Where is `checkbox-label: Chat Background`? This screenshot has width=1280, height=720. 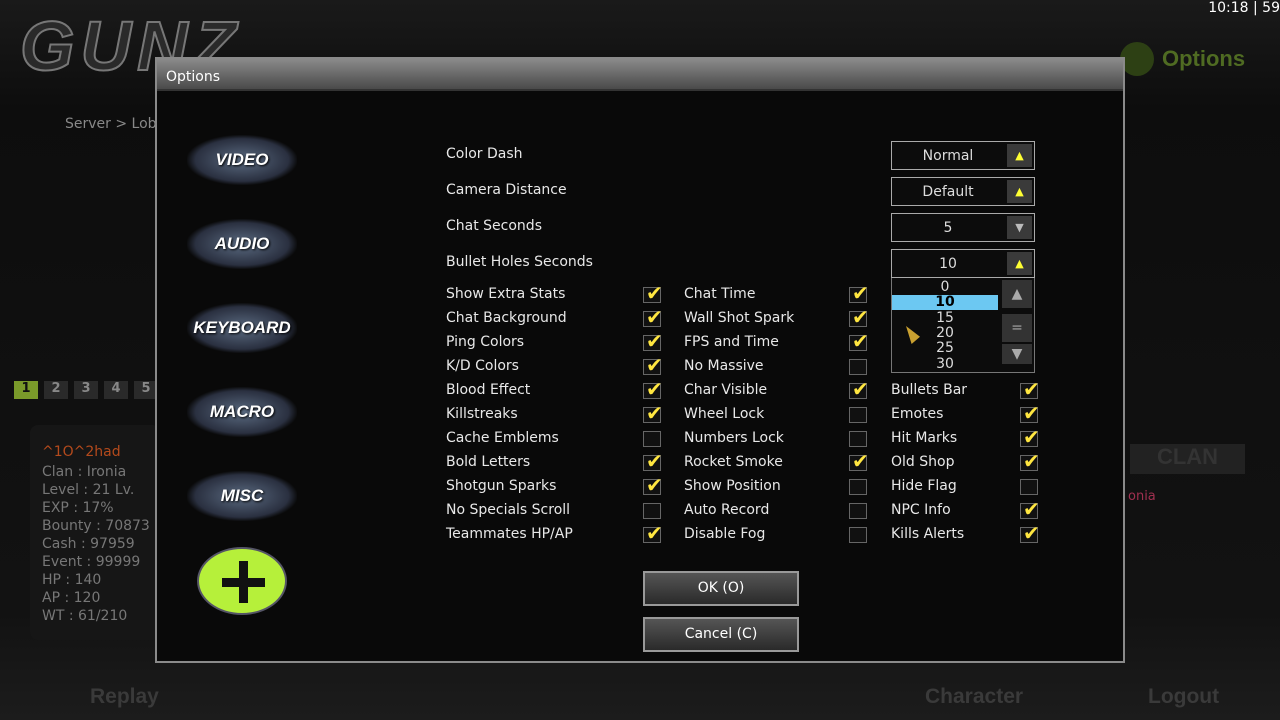 checkbox-label: Chat Background is located at coordinates (506, 318).